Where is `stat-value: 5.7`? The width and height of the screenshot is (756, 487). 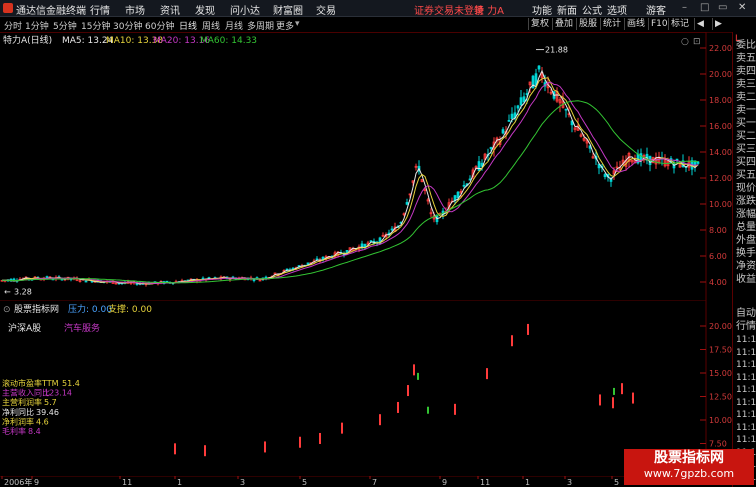
stat-value: 5.7 is located at coordinates (50, 402).